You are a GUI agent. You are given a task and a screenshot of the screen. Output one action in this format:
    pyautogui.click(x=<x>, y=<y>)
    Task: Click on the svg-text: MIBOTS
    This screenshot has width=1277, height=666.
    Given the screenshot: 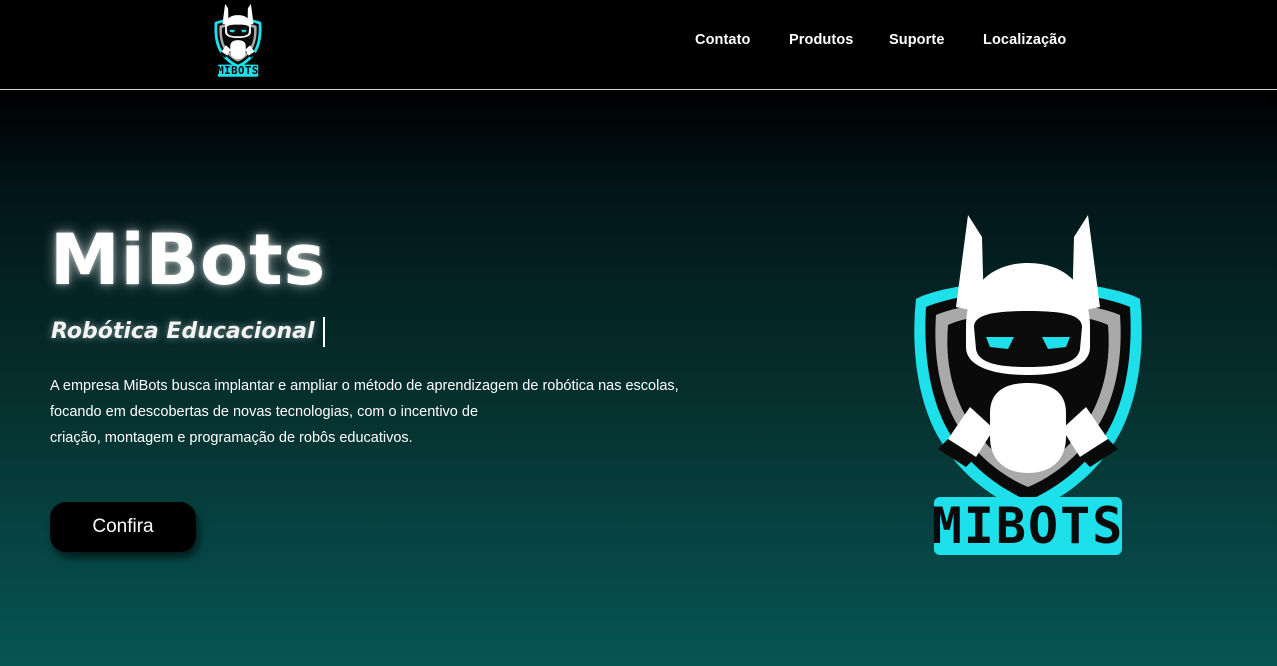 What is the action you would take?
    pyautogui.click(x=237, y=70)
    